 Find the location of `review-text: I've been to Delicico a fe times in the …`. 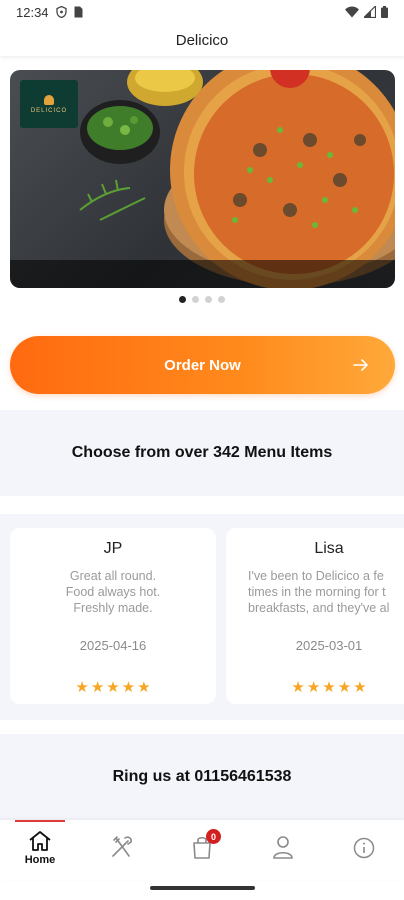

review-text: I've been to Delicico a fe times in the … is located at coordinates (315, 592).